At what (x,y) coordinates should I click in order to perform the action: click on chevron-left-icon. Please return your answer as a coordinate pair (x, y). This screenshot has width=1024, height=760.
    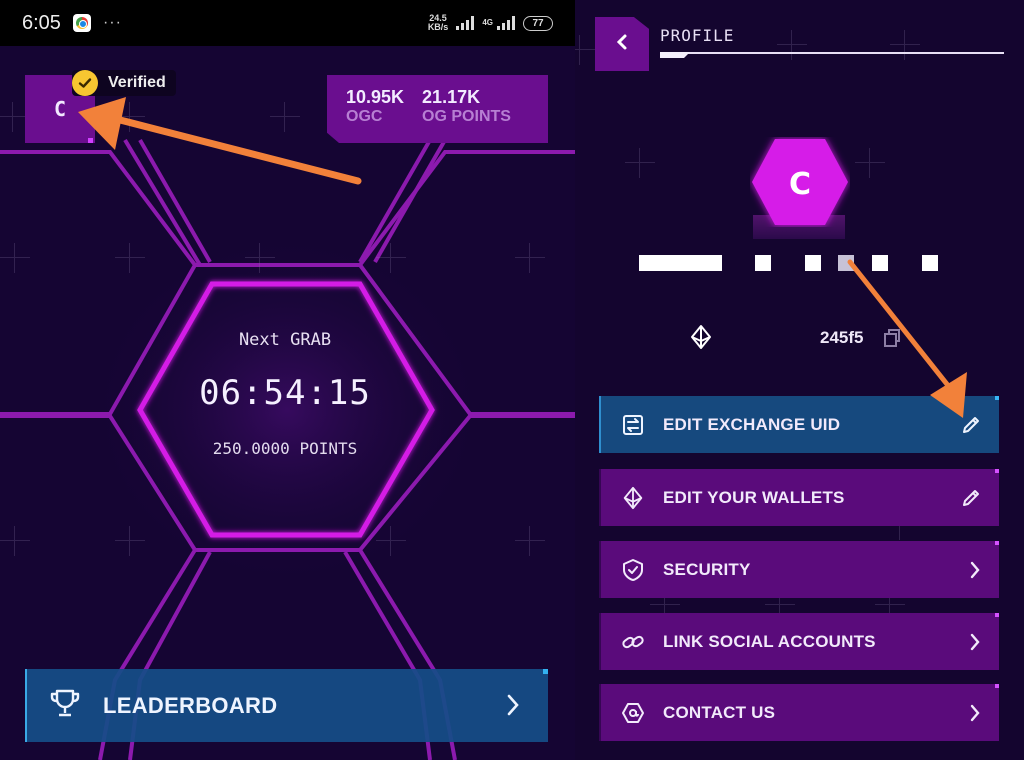
    Looking at the image, I should click on (622, 44).